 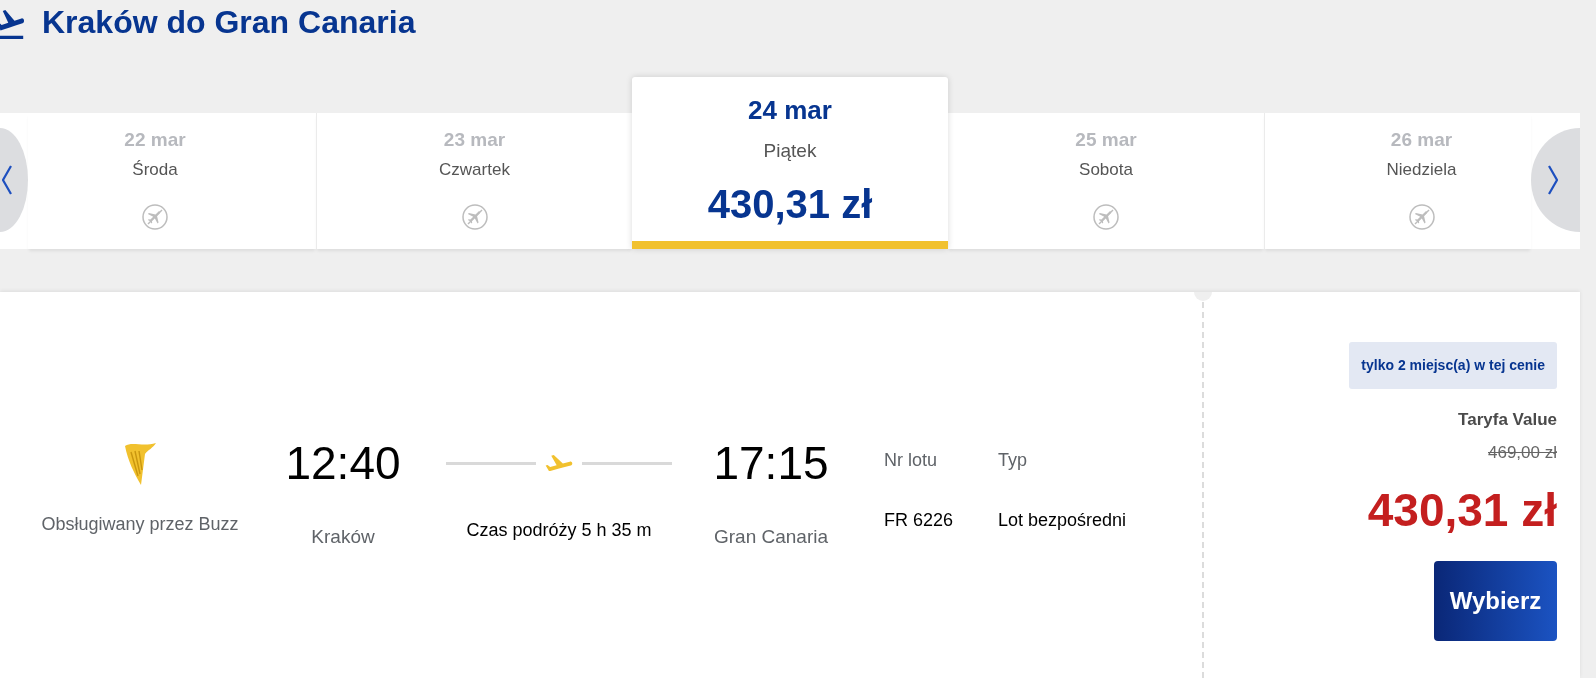 What do you see at coordinates (790, 163) in the screenshot?
I see `date-tab: 24 mar Piątek 430,31 zł` at bounding box center [790, 163].